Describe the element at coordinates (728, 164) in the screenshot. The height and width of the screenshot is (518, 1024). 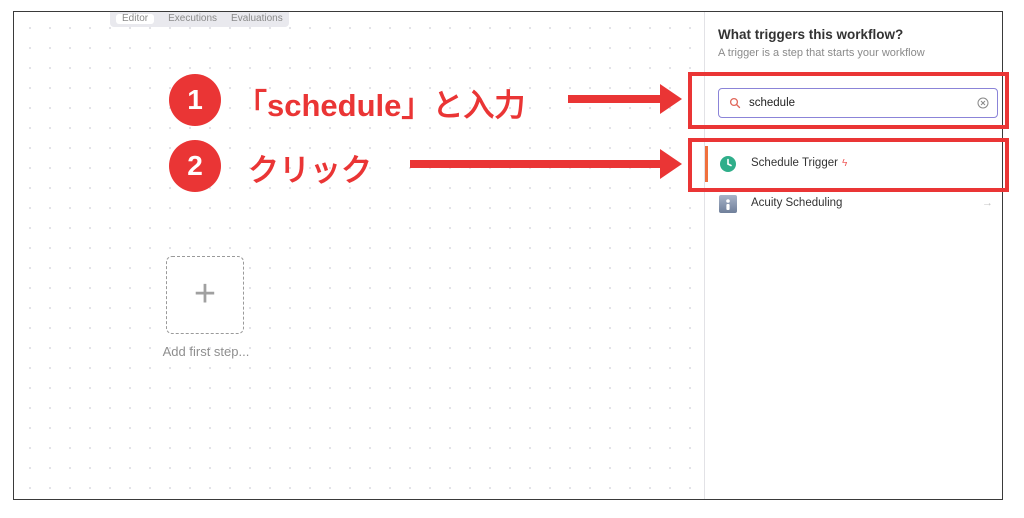
I see `clock-icon` at that location.